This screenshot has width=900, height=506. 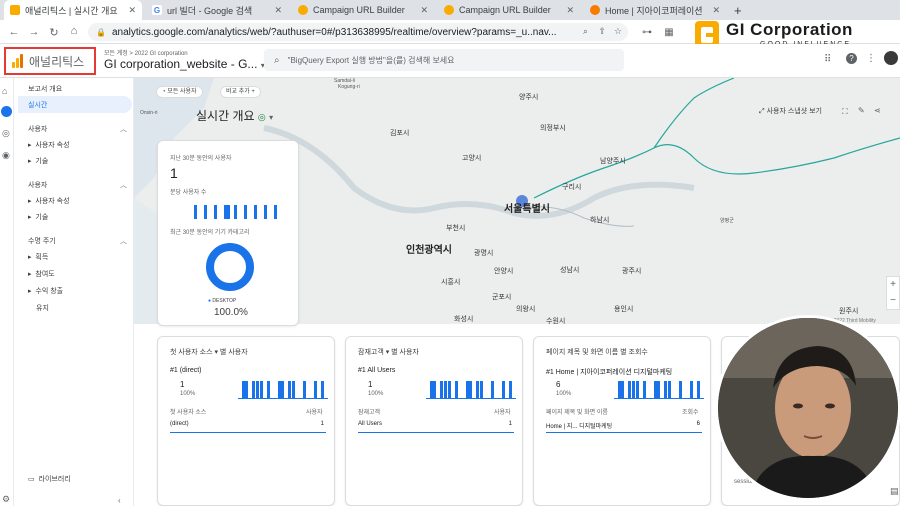 What do you see at coordinates (73, 10) in the screenshot?
I see `tab-analytics: 애널리틱스 | 실시간 개요 ✕` at bounding box center [73, 10].